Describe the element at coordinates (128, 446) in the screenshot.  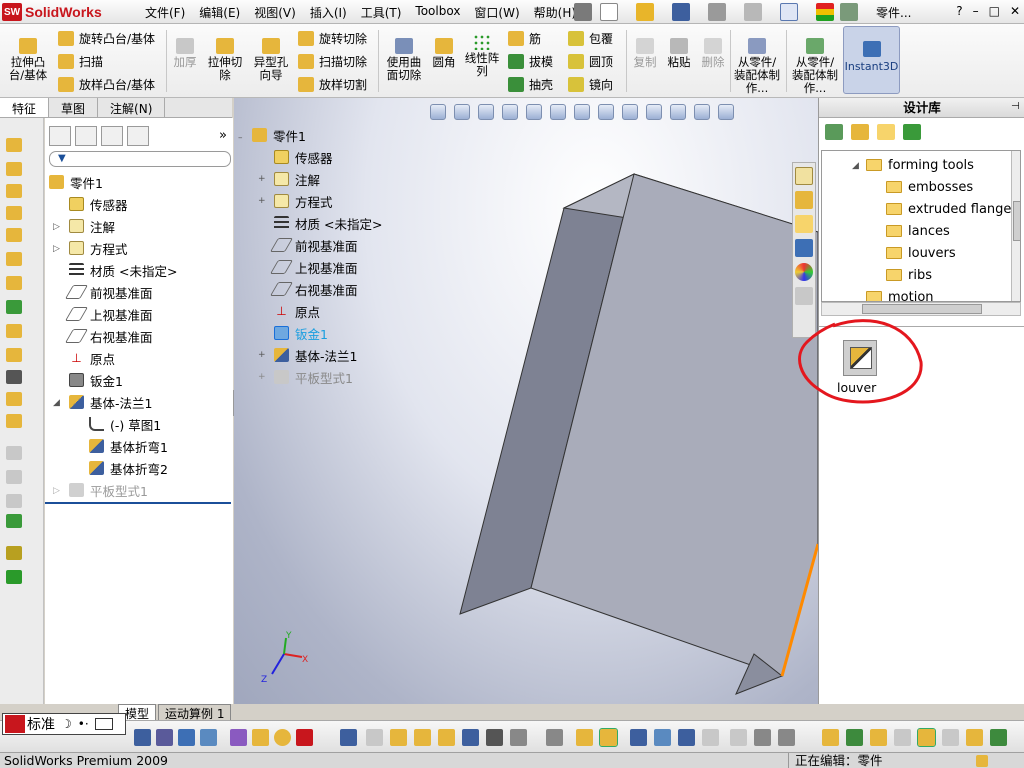
I see `tree-item-base-bend1: 基体折弯1` at that location.